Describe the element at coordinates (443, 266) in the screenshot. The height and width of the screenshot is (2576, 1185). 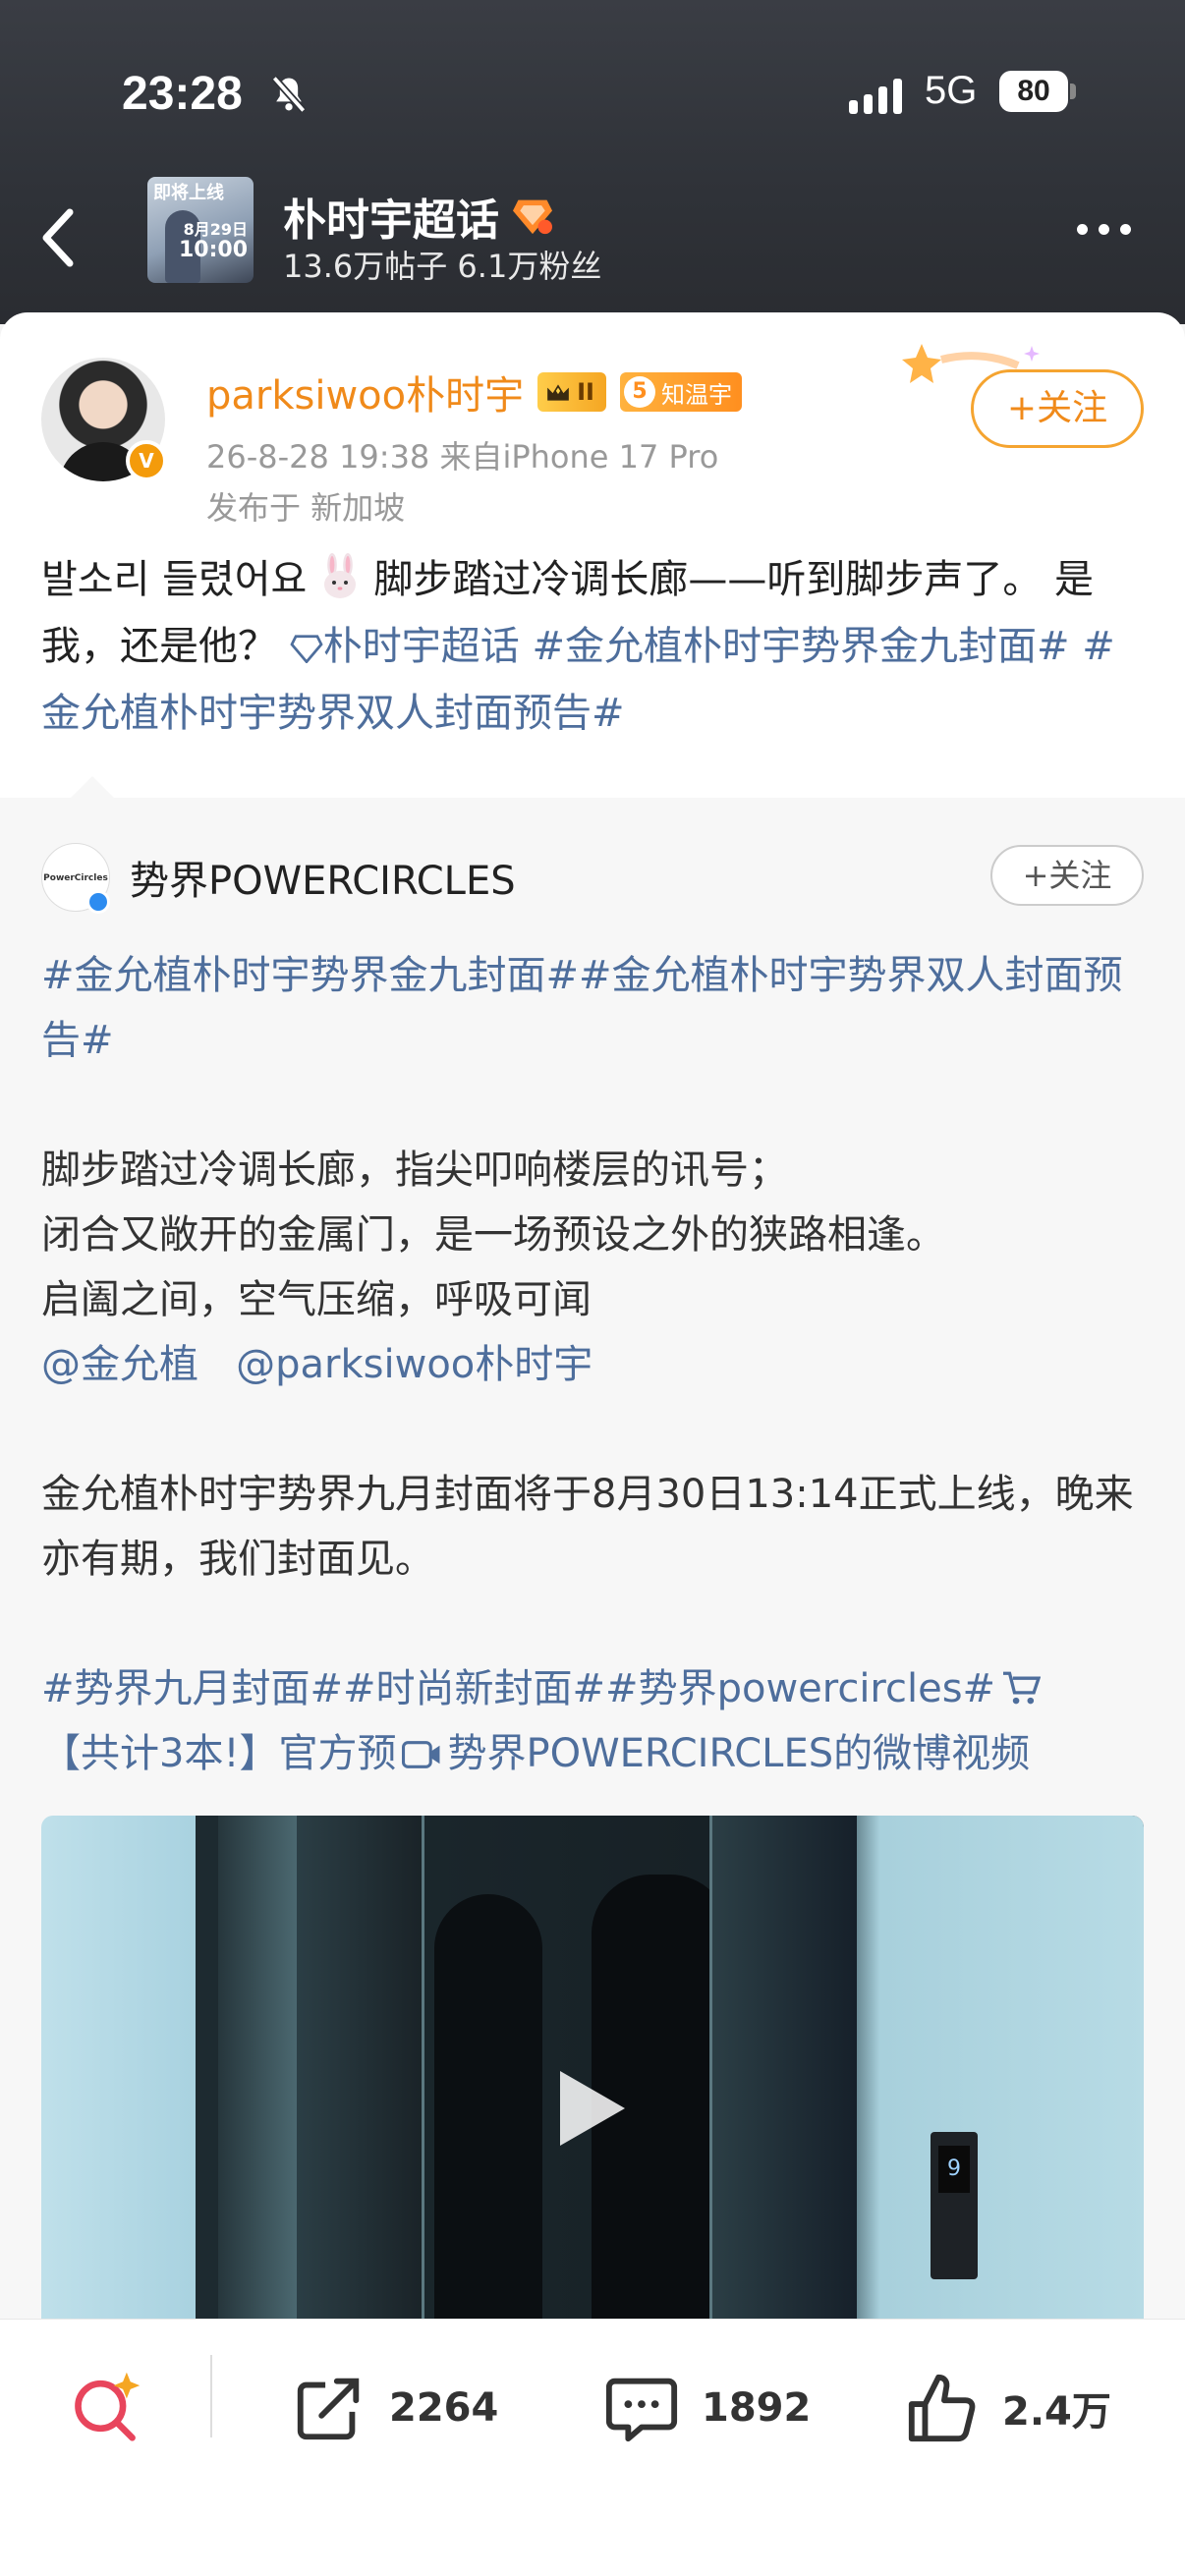
I see `topic-stats: 13.6万帖子 6.1万粉丝` at that location.